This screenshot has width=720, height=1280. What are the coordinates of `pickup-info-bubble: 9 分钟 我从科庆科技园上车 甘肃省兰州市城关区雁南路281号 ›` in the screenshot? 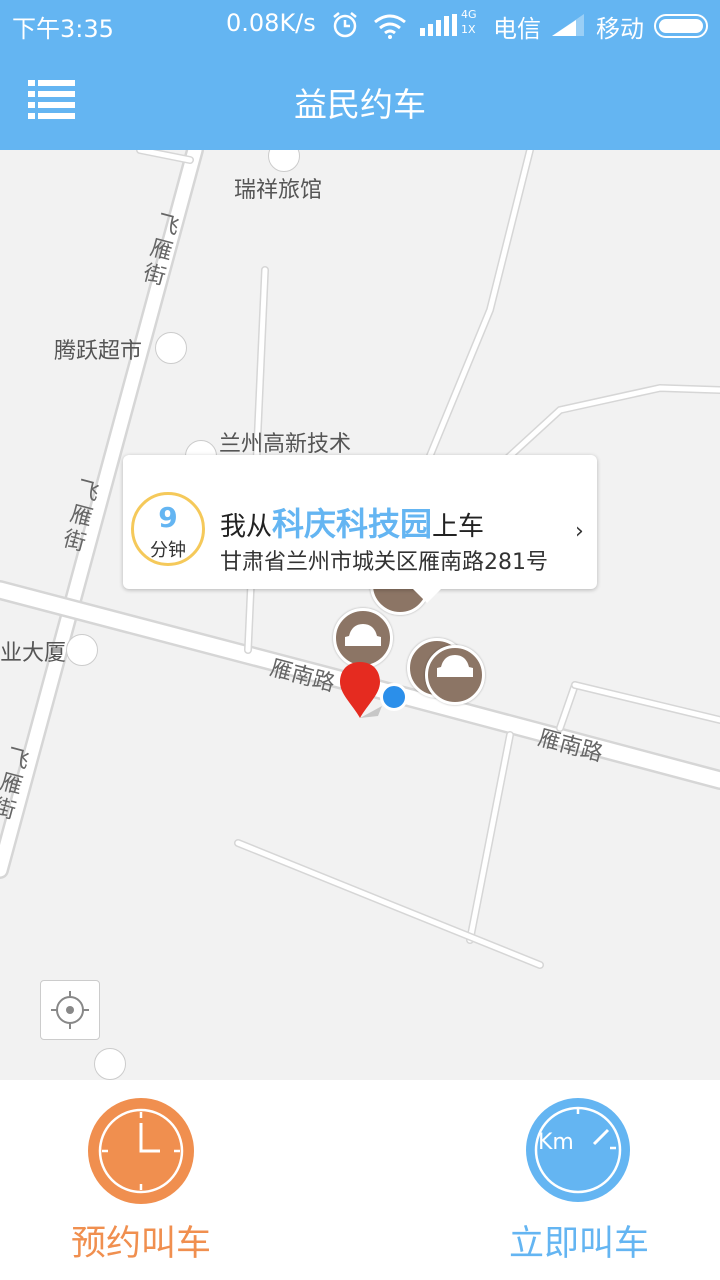 It's located at (360, 529).